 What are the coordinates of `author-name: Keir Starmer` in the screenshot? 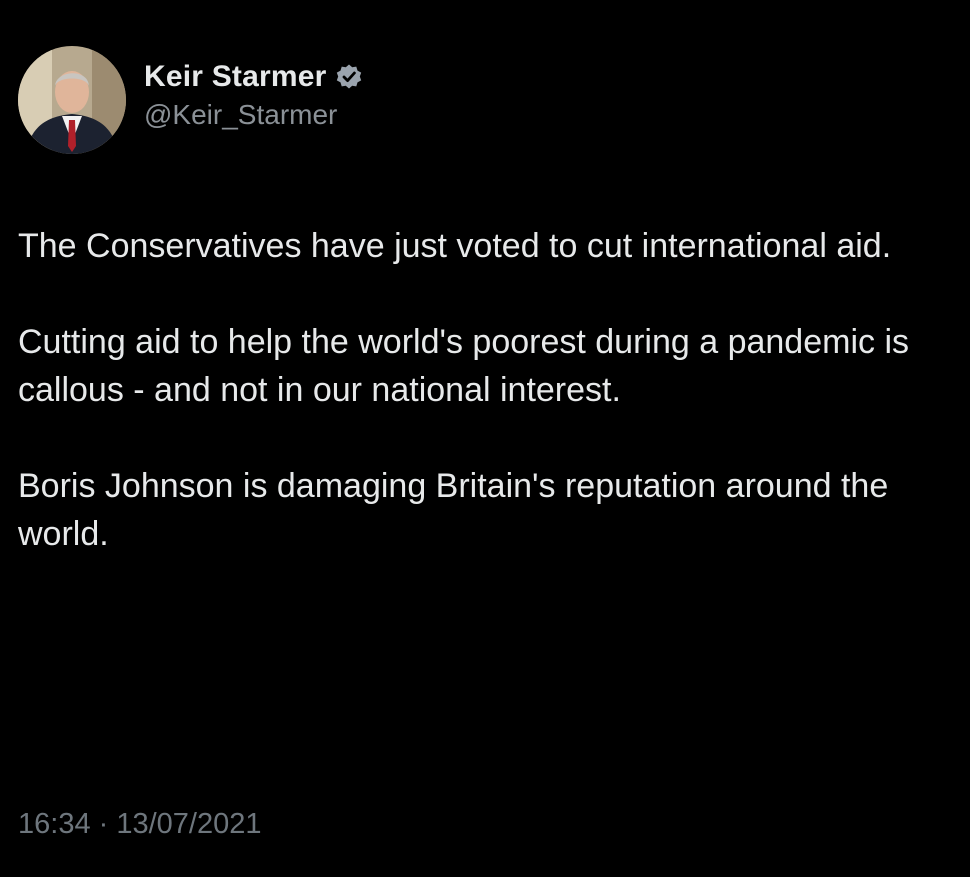 It's located at (235, 77).